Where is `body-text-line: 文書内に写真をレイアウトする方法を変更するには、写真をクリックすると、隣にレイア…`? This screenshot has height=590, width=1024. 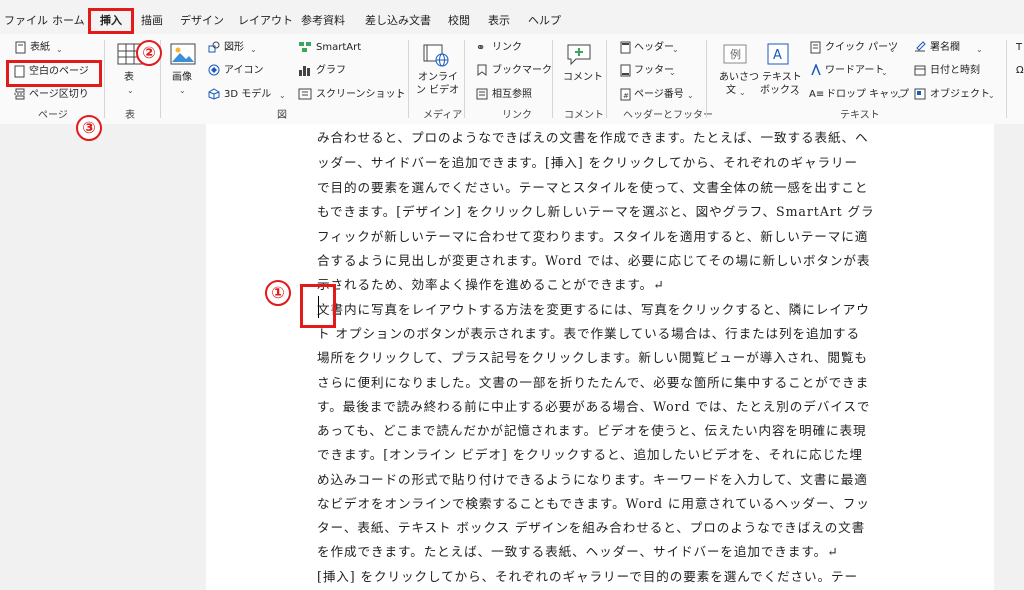
body-text-line: 文書内に写真をレイアウトする方法を変更するには、写真をクリックすると、隣にレイア… is located at coordinates (593, 309).